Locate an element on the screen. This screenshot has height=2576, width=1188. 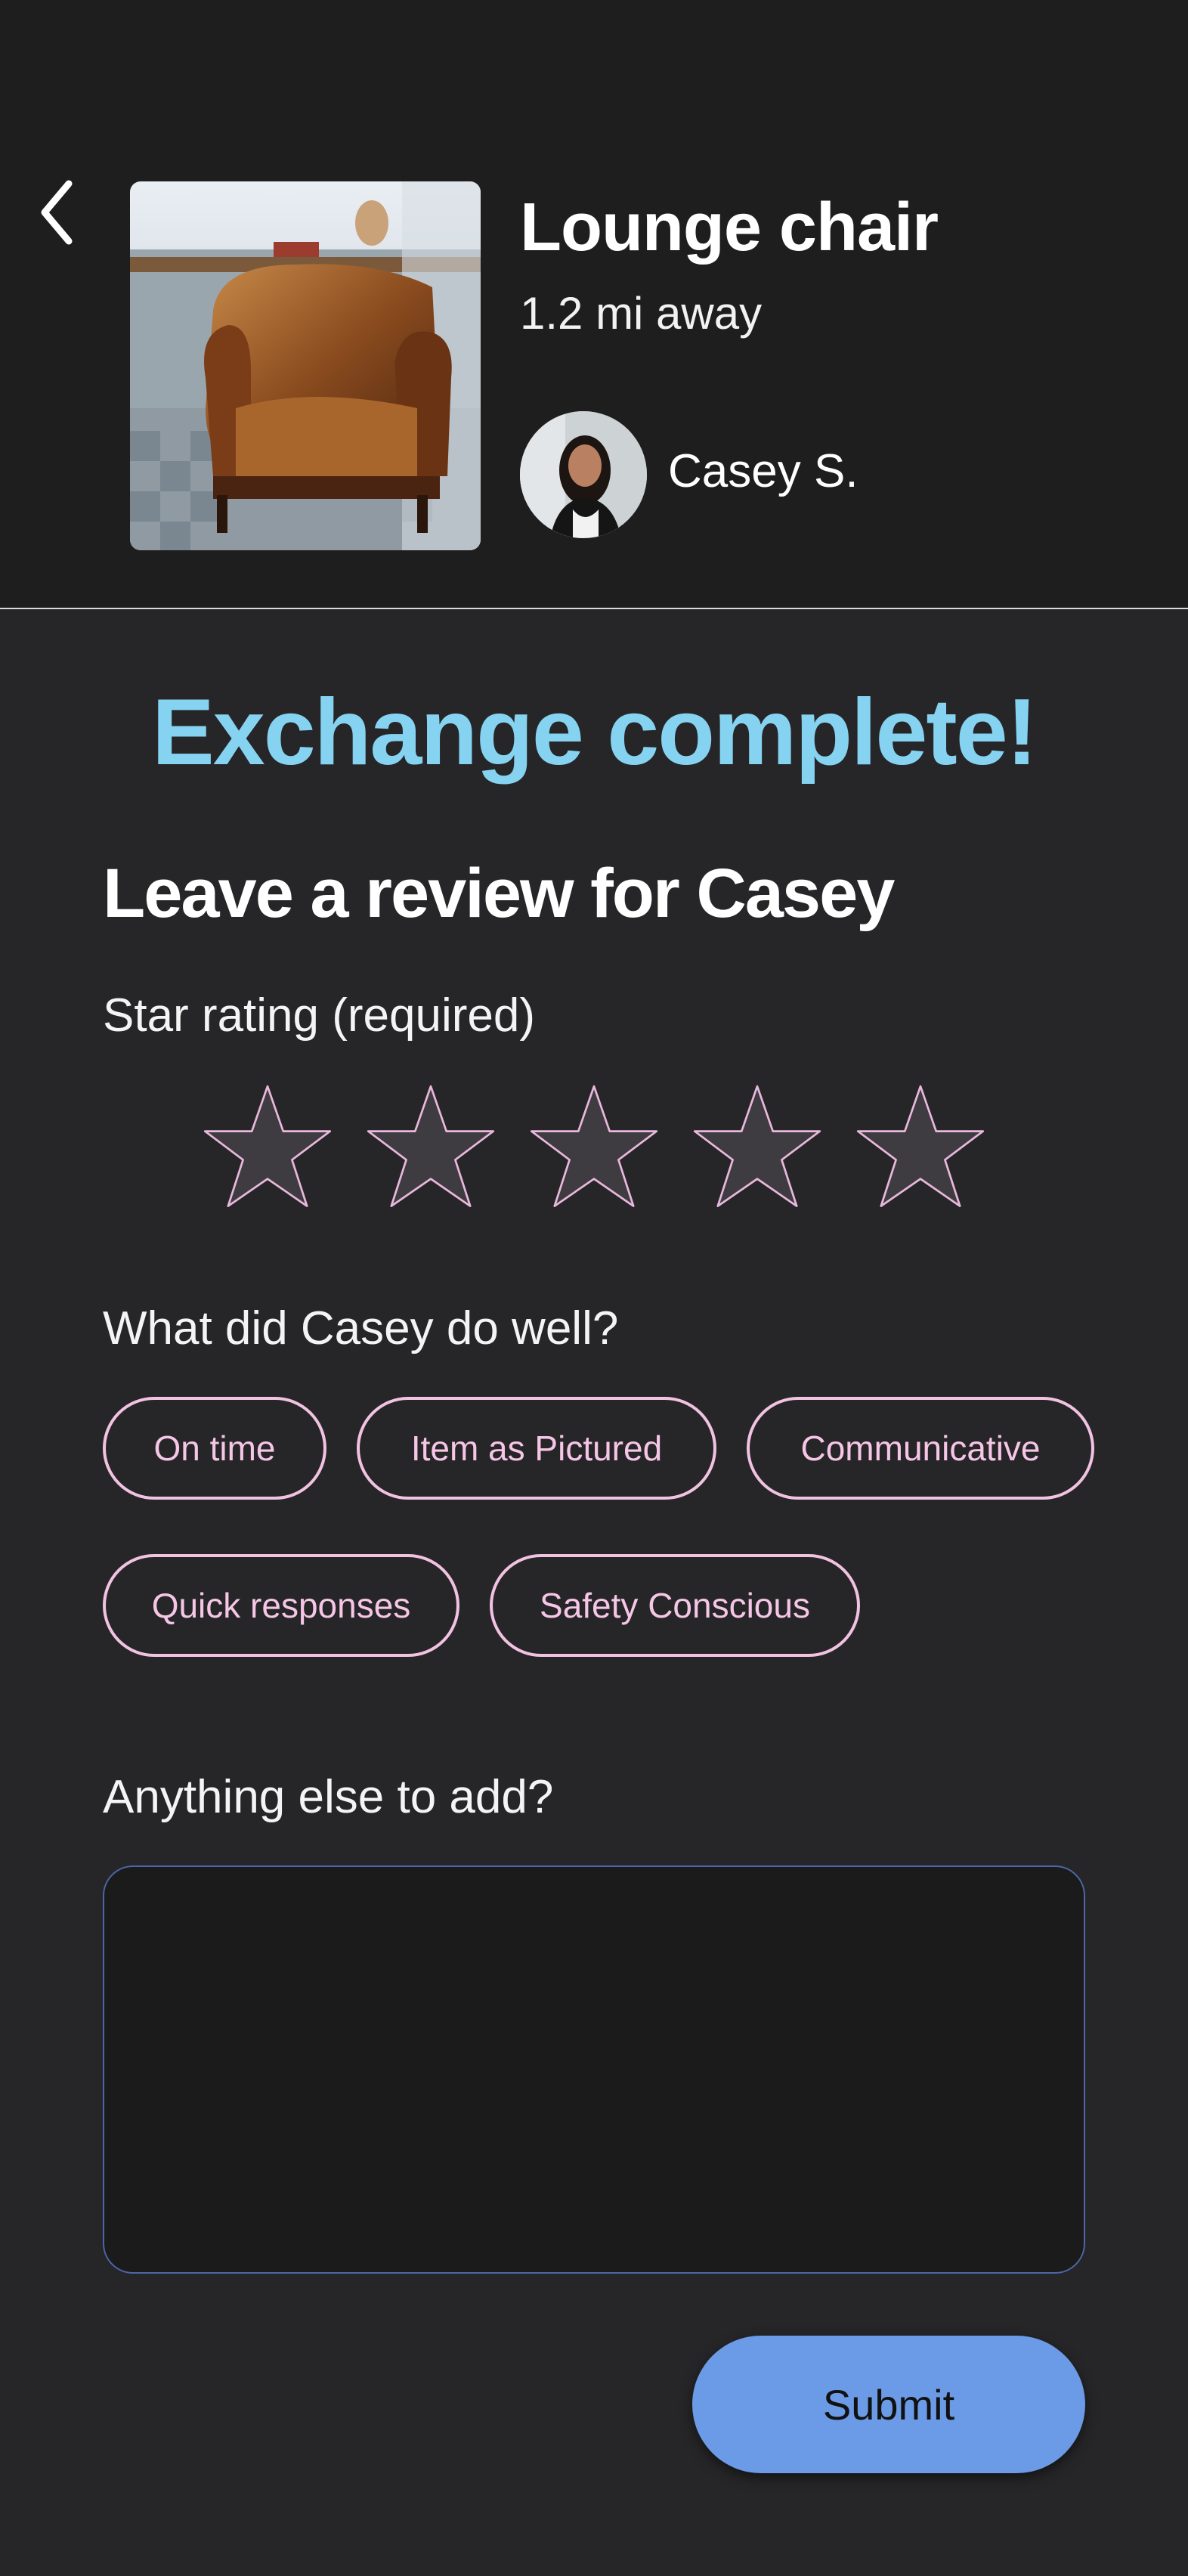
tag-safety-conscious: Safety Conscious is located at coordinates (675, 1605).